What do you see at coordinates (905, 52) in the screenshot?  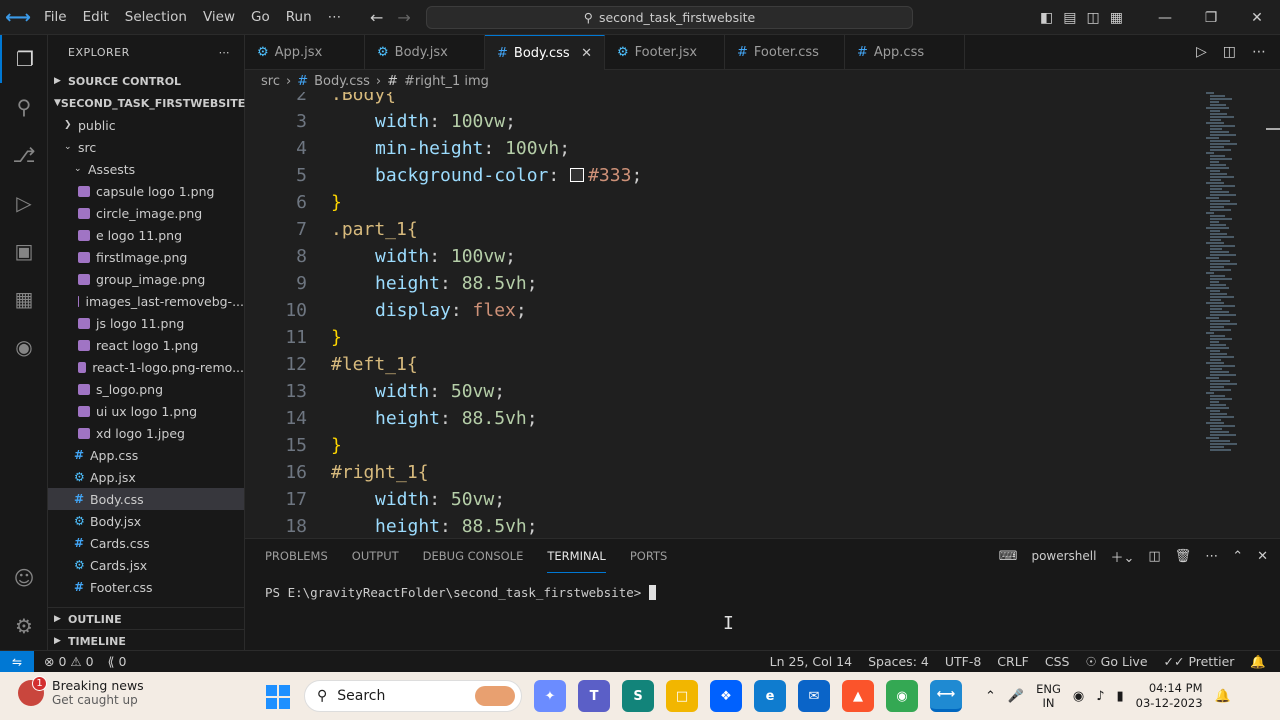 I see `tab-app-css: # App.css` at bounding box center [905, 52].